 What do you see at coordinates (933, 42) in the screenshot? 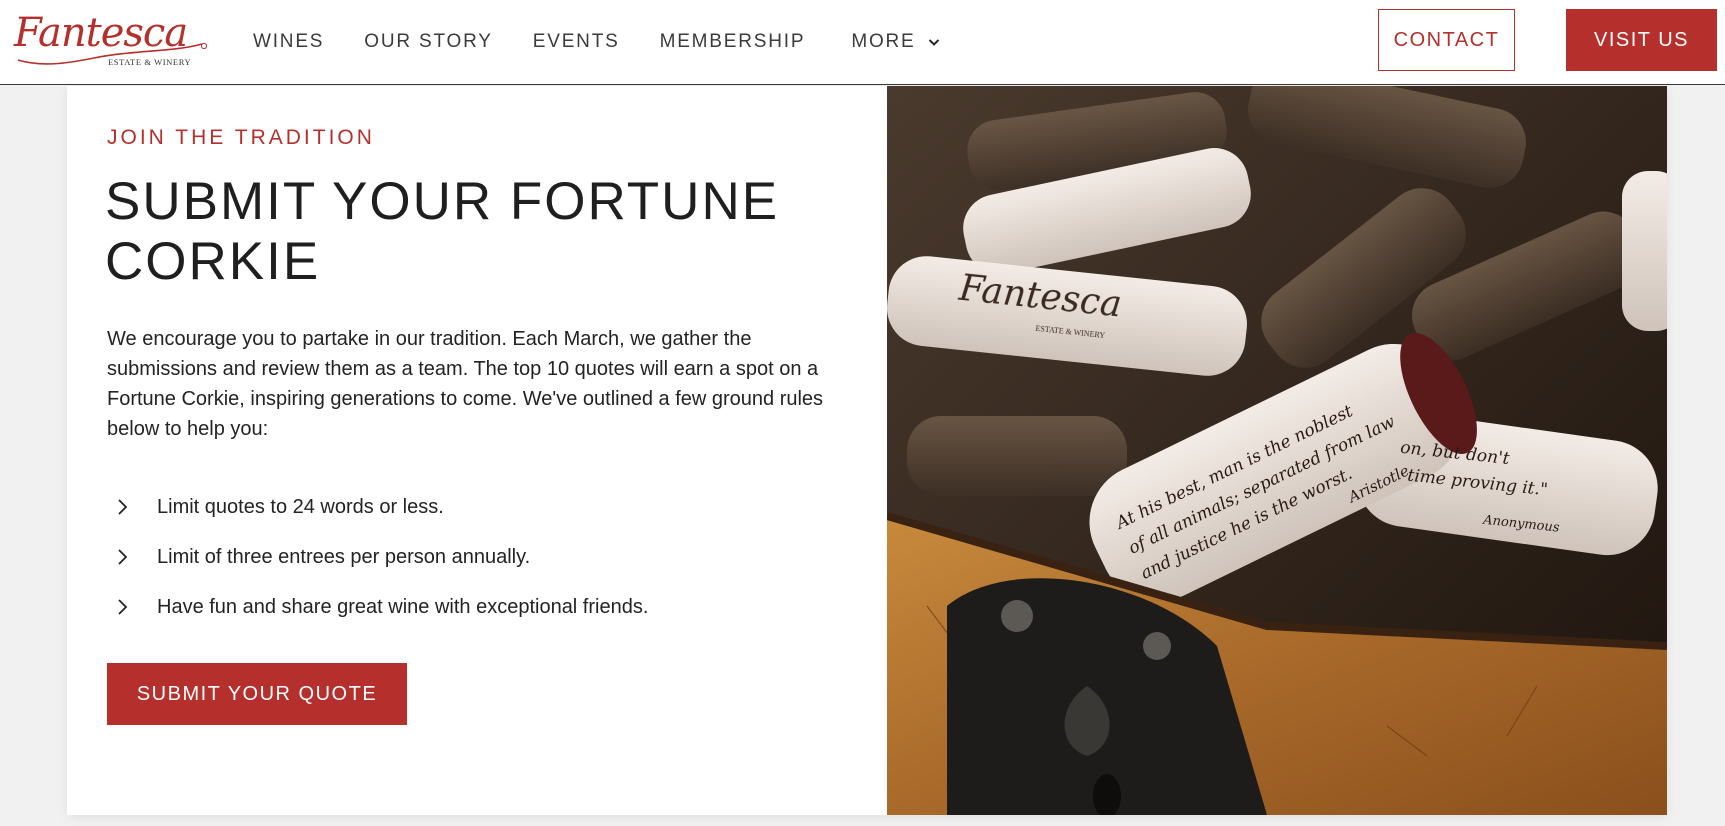
I see `chevron-down-icon` at bounding box center [933, 42].